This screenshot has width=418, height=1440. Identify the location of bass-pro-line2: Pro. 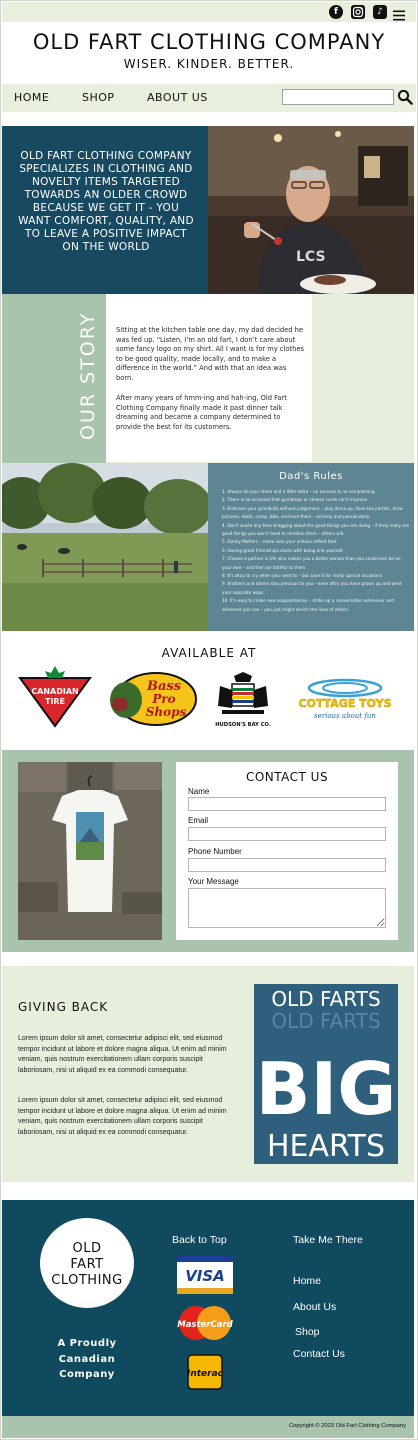
(163, 699).